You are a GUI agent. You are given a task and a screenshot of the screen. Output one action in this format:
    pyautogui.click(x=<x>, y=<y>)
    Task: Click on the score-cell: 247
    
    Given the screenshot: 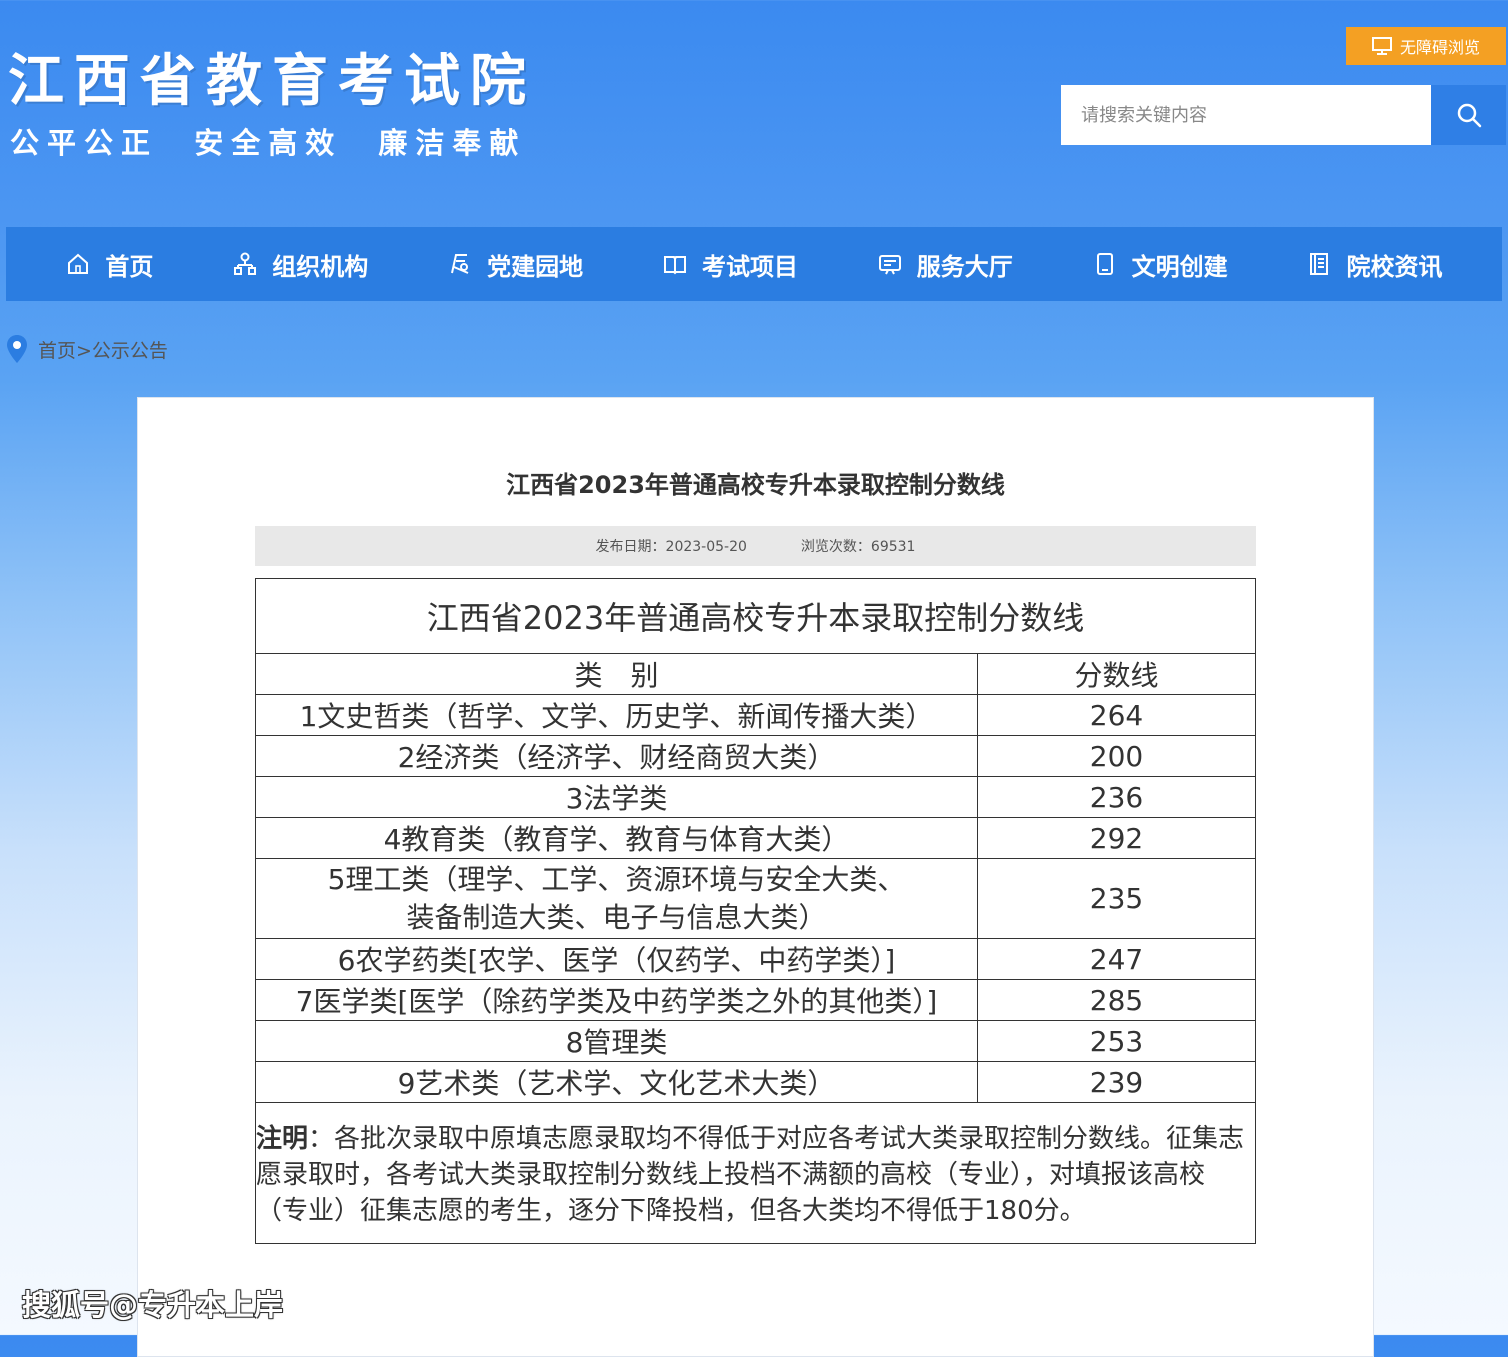 What is the action you would take?
    pyautogui.click(x=1116, y=959)
    